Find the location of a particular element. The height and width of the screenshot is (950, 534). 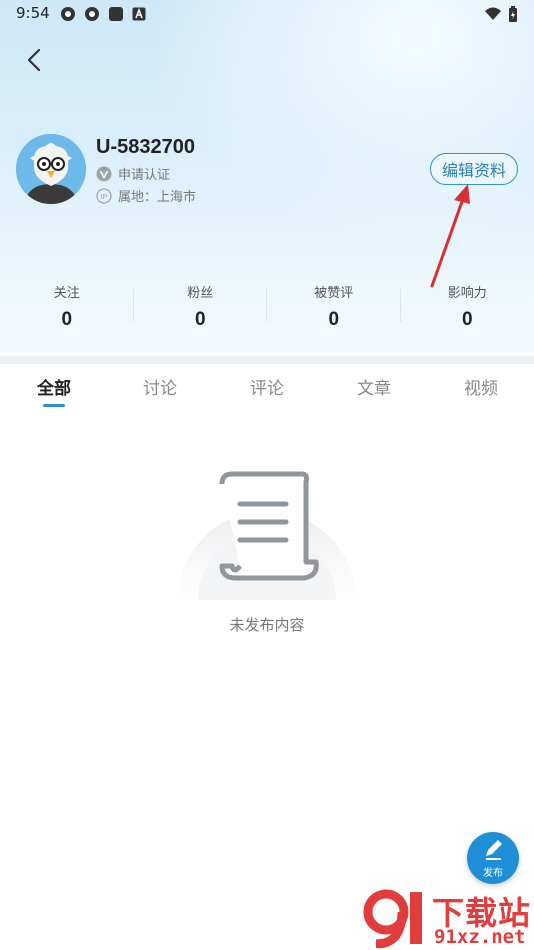

verify-row: 申请认证 is located at coordinates (133, 173).